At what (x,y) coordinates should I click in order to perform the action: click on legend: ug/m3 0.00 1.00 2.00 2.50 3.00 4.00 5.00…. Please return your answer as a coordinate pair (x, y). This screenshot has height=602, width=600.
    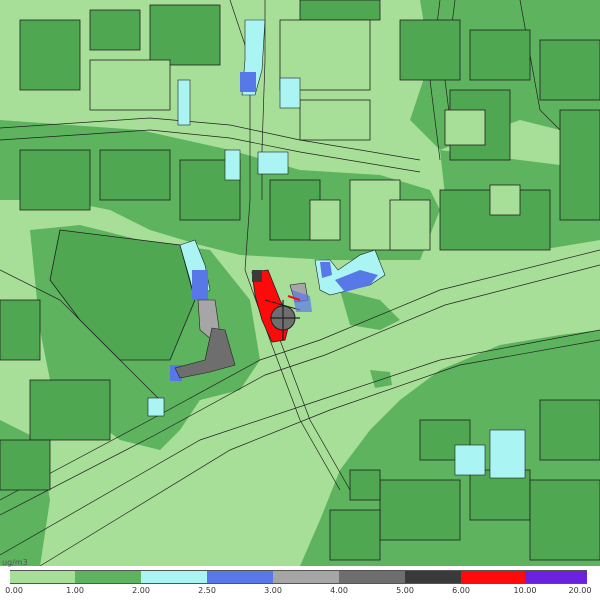
    Looking at the image, I should click on (300, 580).